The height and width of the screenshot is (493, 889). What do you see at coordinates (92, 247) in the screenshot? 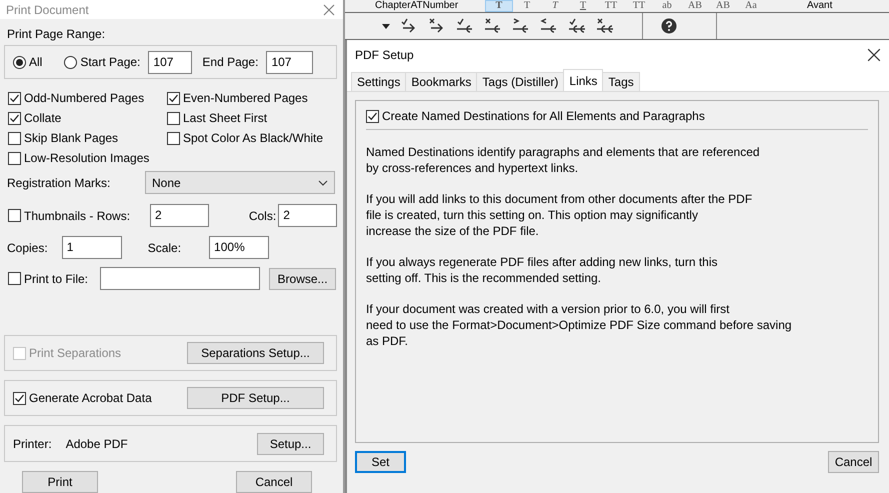
I see `copies-field: 1` at bounding box center [92, 247].